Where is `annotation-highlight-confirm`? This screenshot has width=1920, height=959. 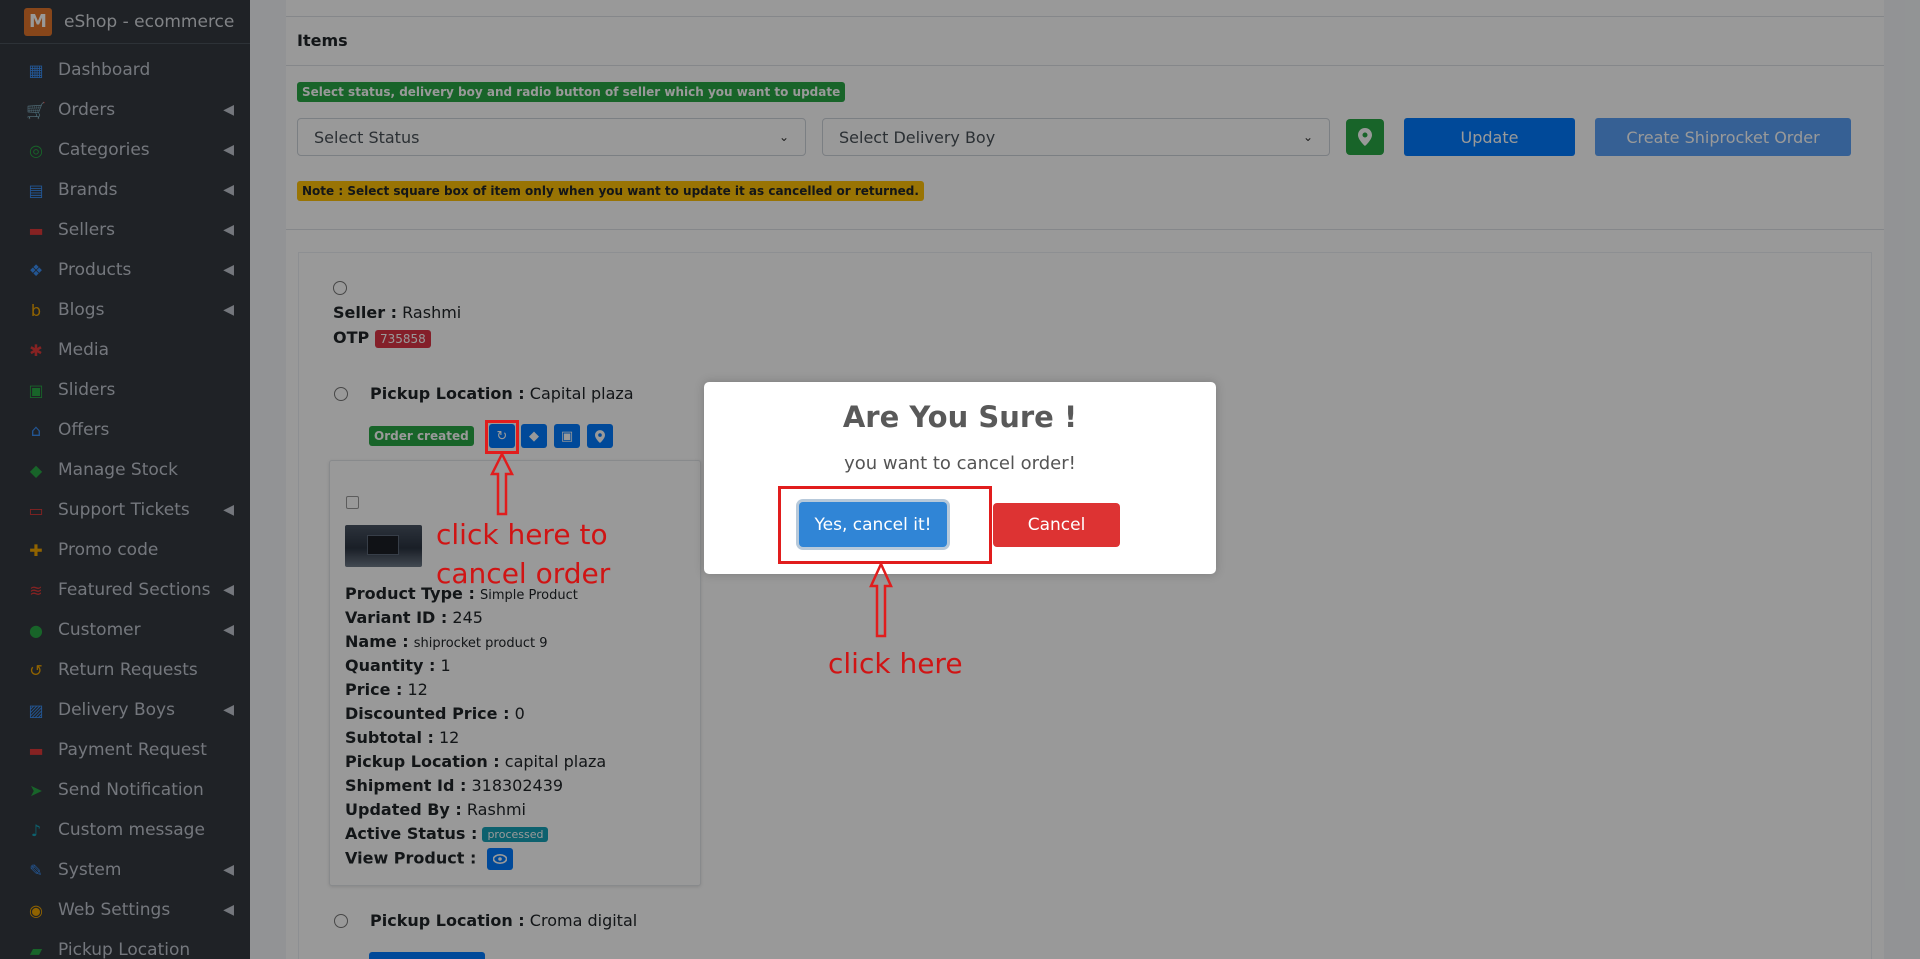 annotation-highlight-confirm is located at coordinates (885, 525).